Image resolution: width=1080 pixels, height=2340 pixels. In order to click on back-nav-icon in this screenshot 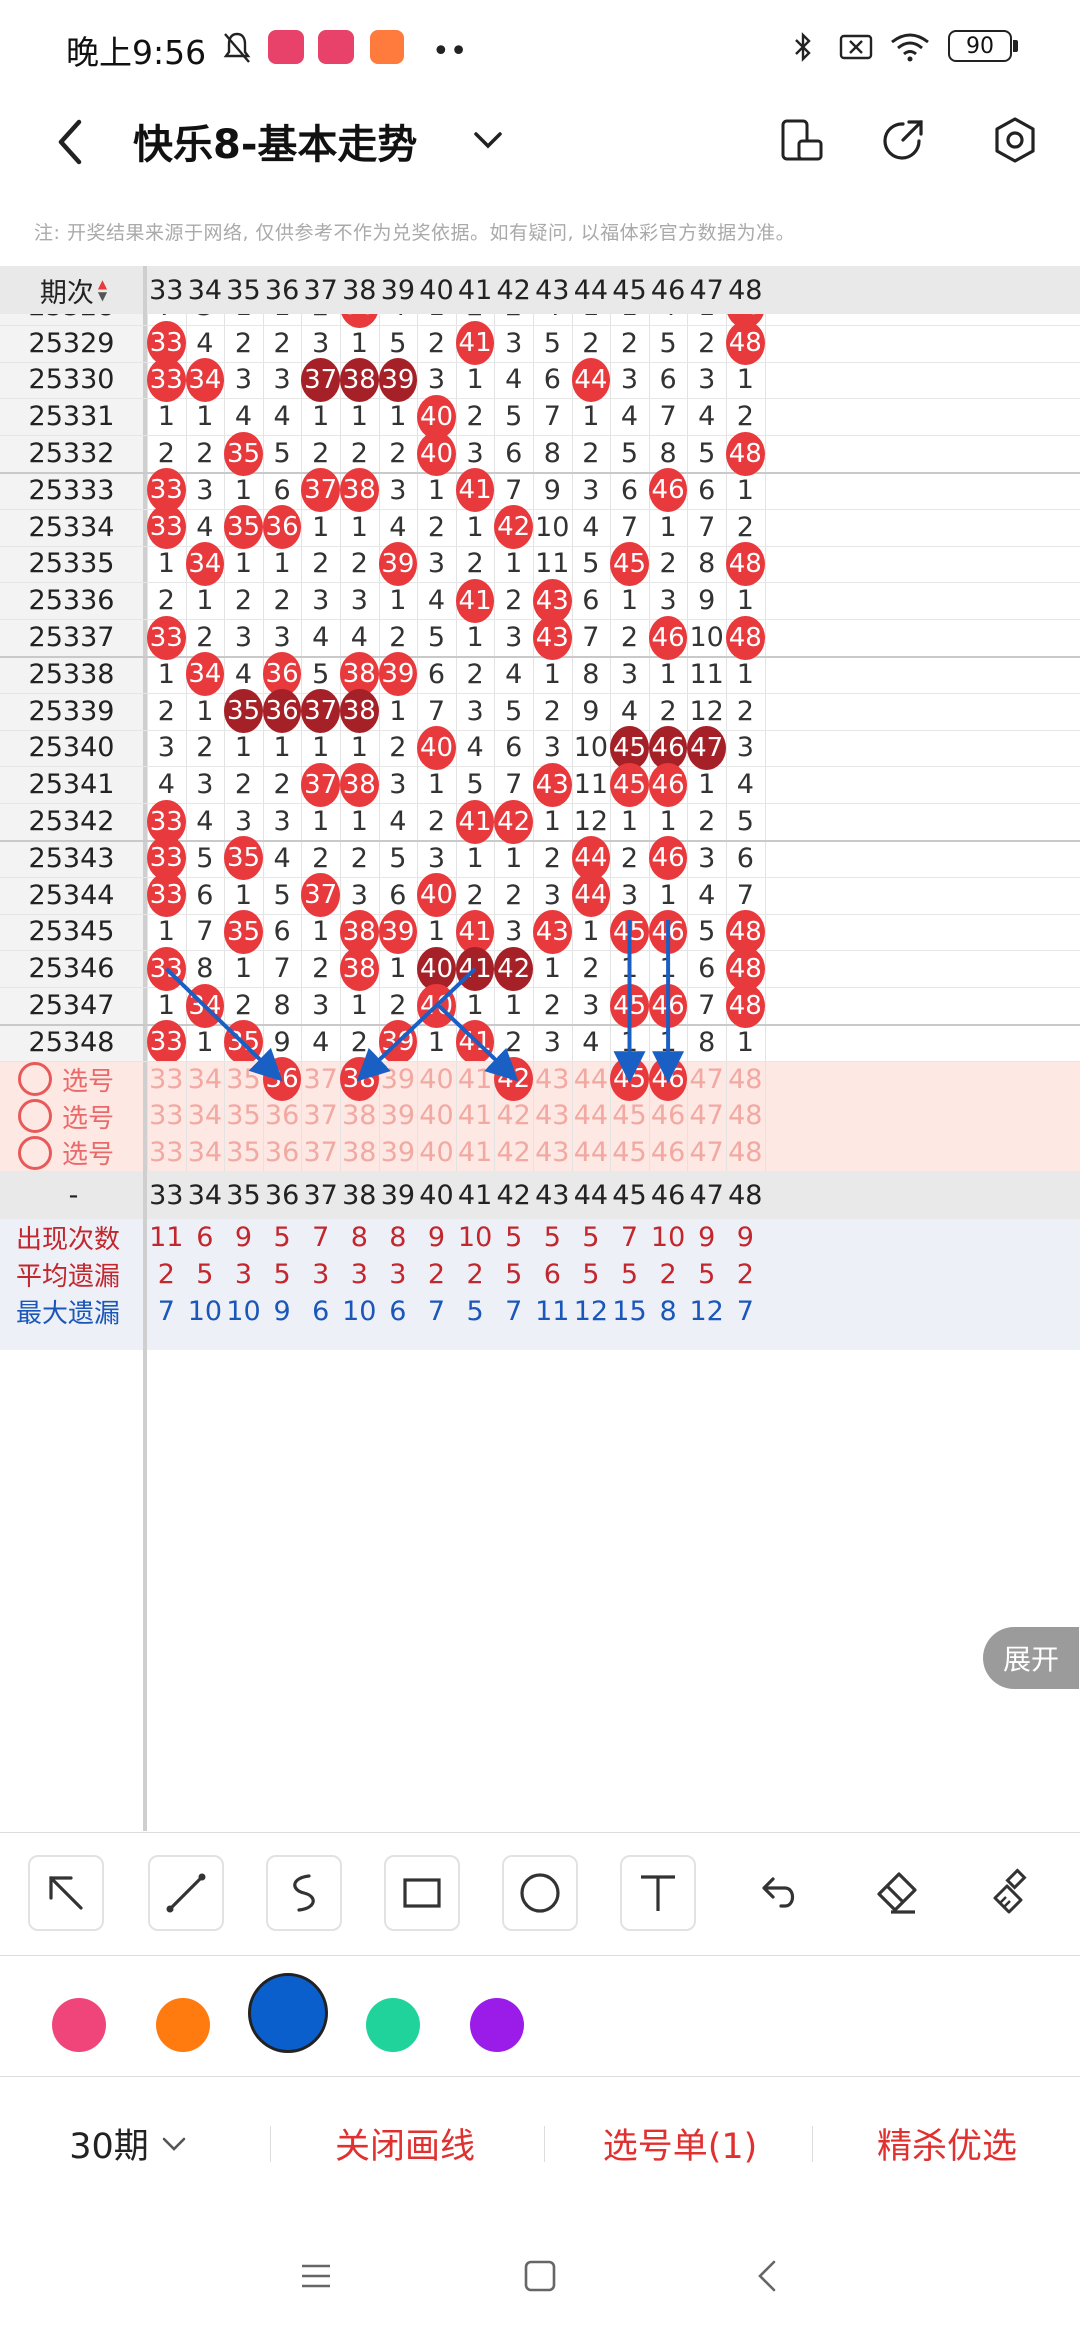, I will do `click(768, 2276)`.